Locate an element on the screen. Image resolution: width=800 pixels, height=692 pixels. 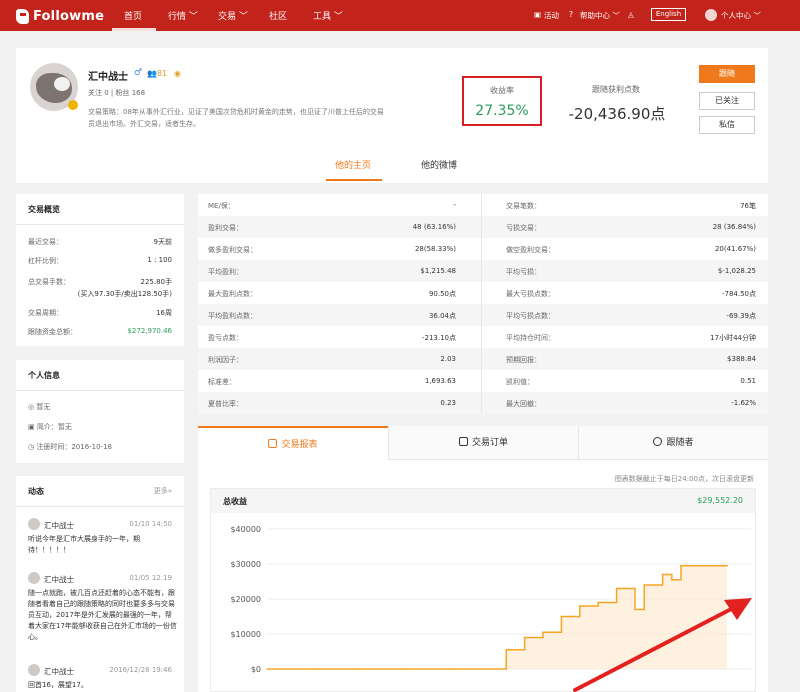
intro-text: ▣ 简介：暂无 is located at coordinates (50, 427).